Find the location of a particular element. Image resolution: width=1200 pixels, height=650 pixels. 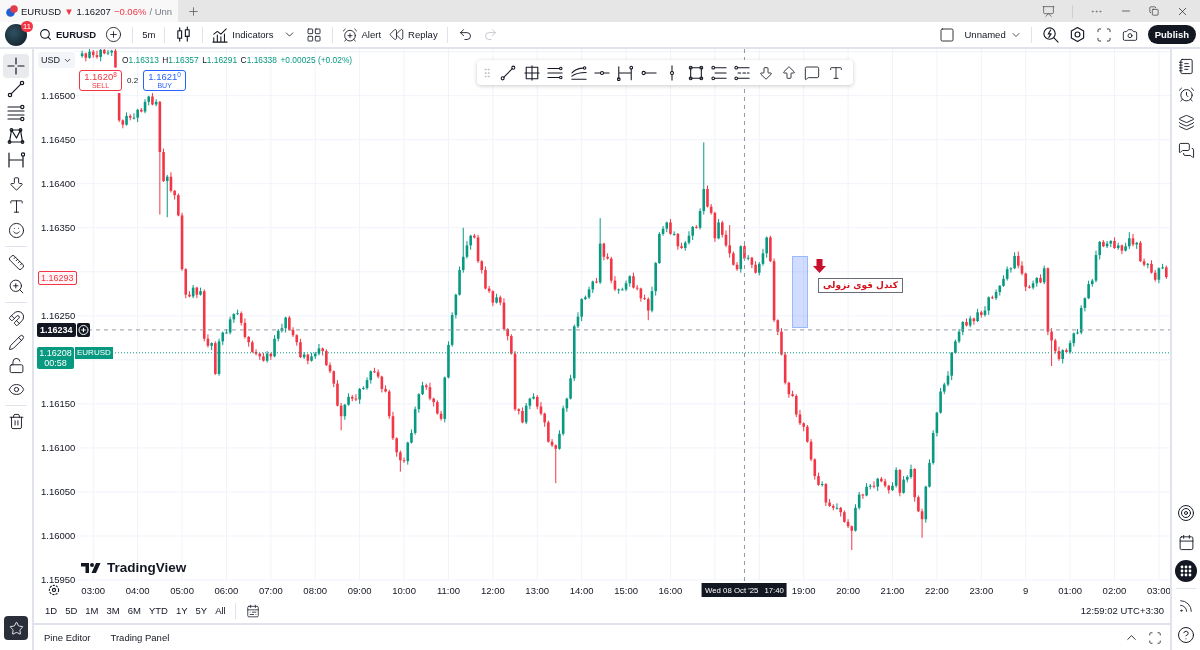

horizontal-lines-icon is located at coordinates (555, 72).